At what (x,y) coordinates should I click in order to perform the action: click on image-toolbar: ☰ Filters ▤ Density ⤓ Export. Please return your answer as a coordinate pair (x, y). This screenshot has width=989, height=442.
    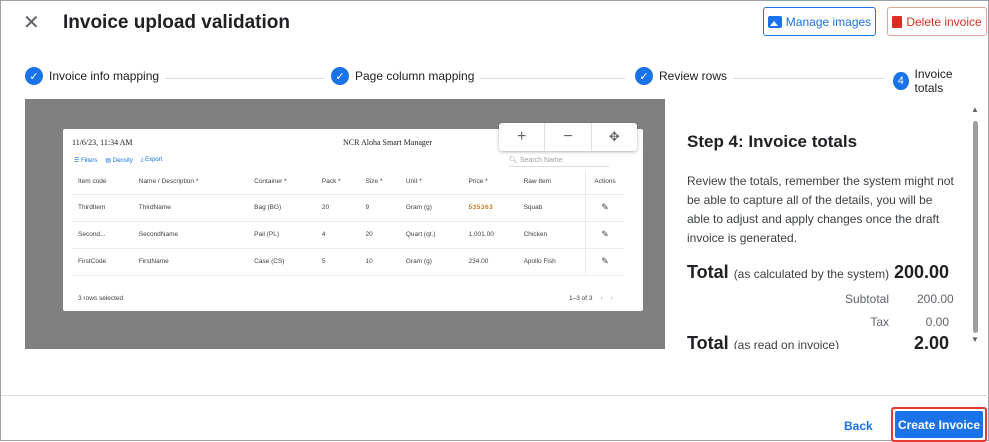
    Looking at the image, I should click on (118, 160).